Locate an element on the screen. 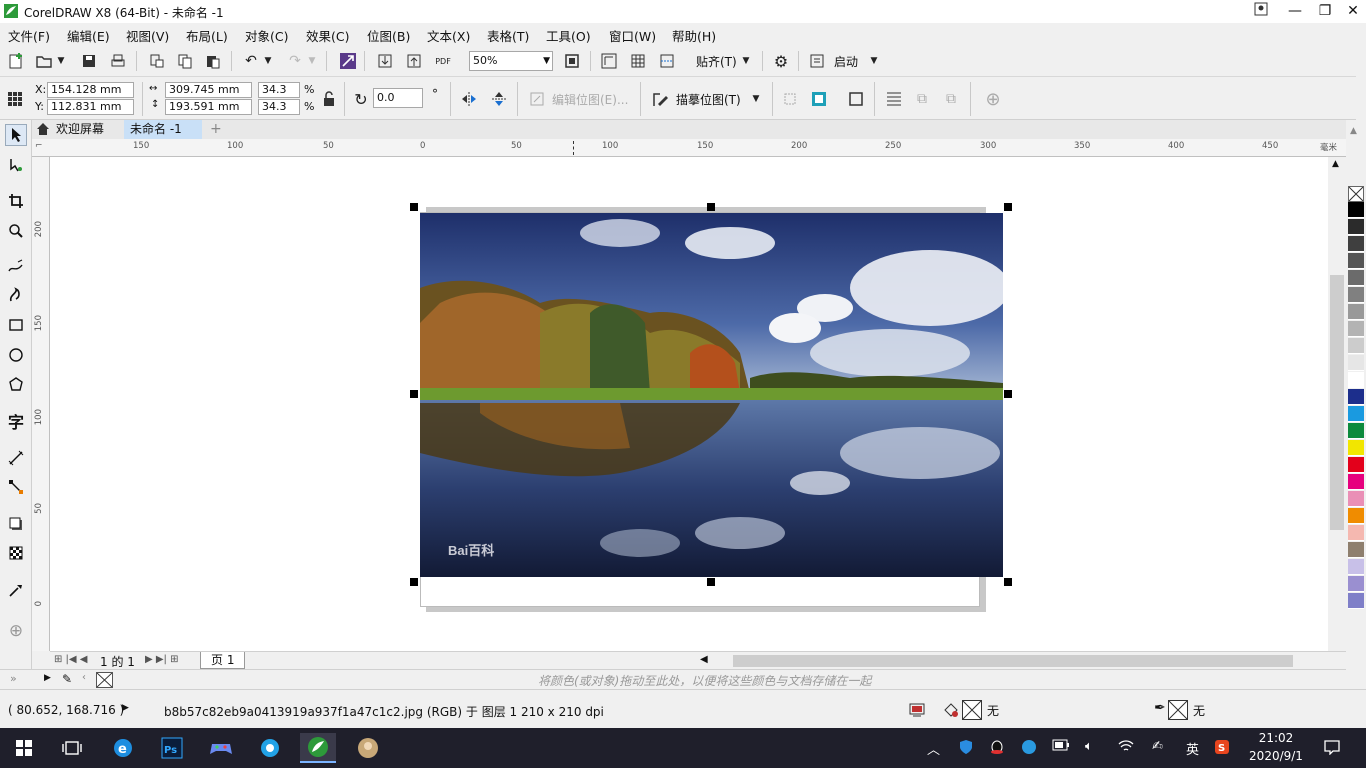 The height and width of the screenshot is (768, 1366). lock-ratio-icon is located at coordinates (329, 99).